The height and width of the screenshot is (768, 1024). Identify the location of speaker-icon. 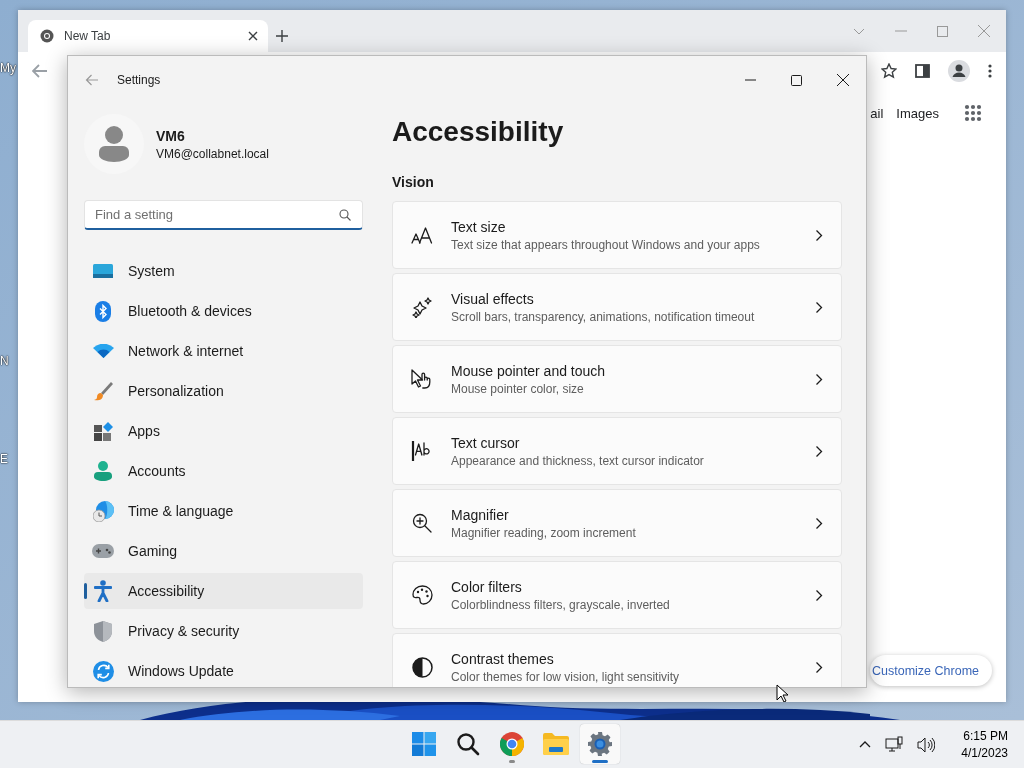
(926, 744).